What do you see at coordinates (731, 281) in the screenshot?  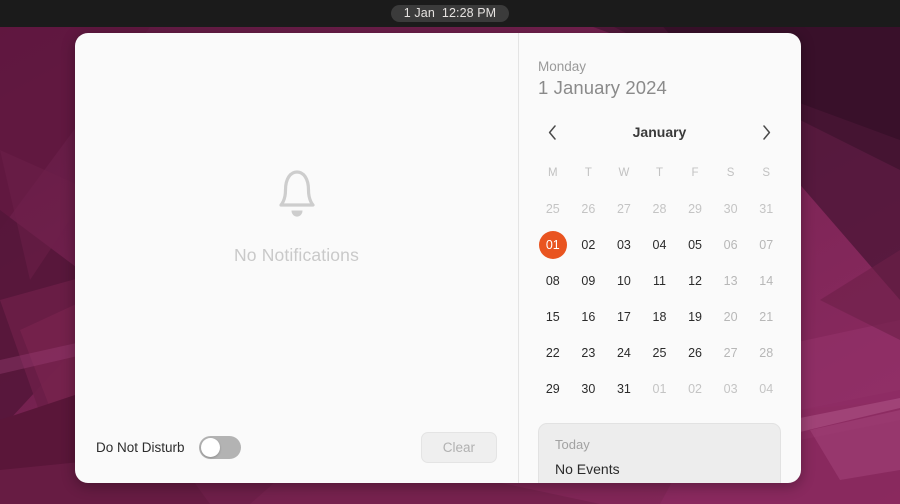 I see `calendar-day: 13` at bounding box center [731, 281].